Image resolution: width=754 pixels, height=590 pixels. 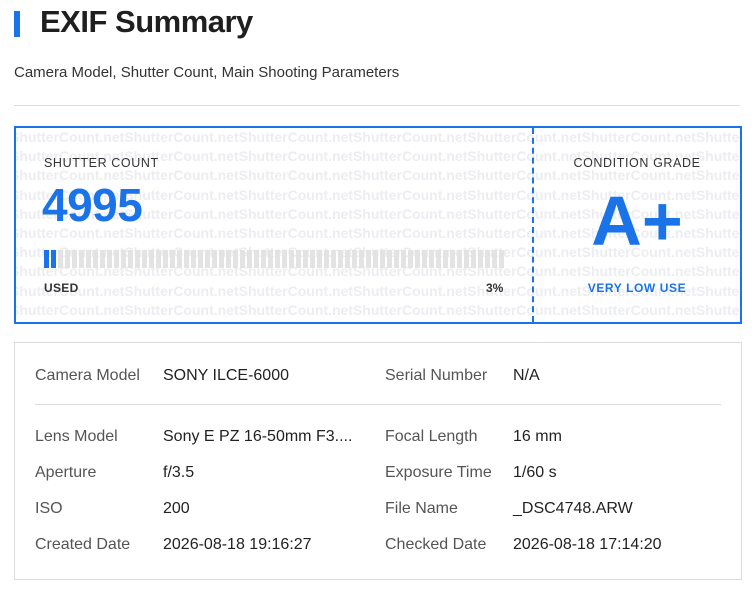 I want to click on shutter-count-value: 4995, so click(x=92, y=205).